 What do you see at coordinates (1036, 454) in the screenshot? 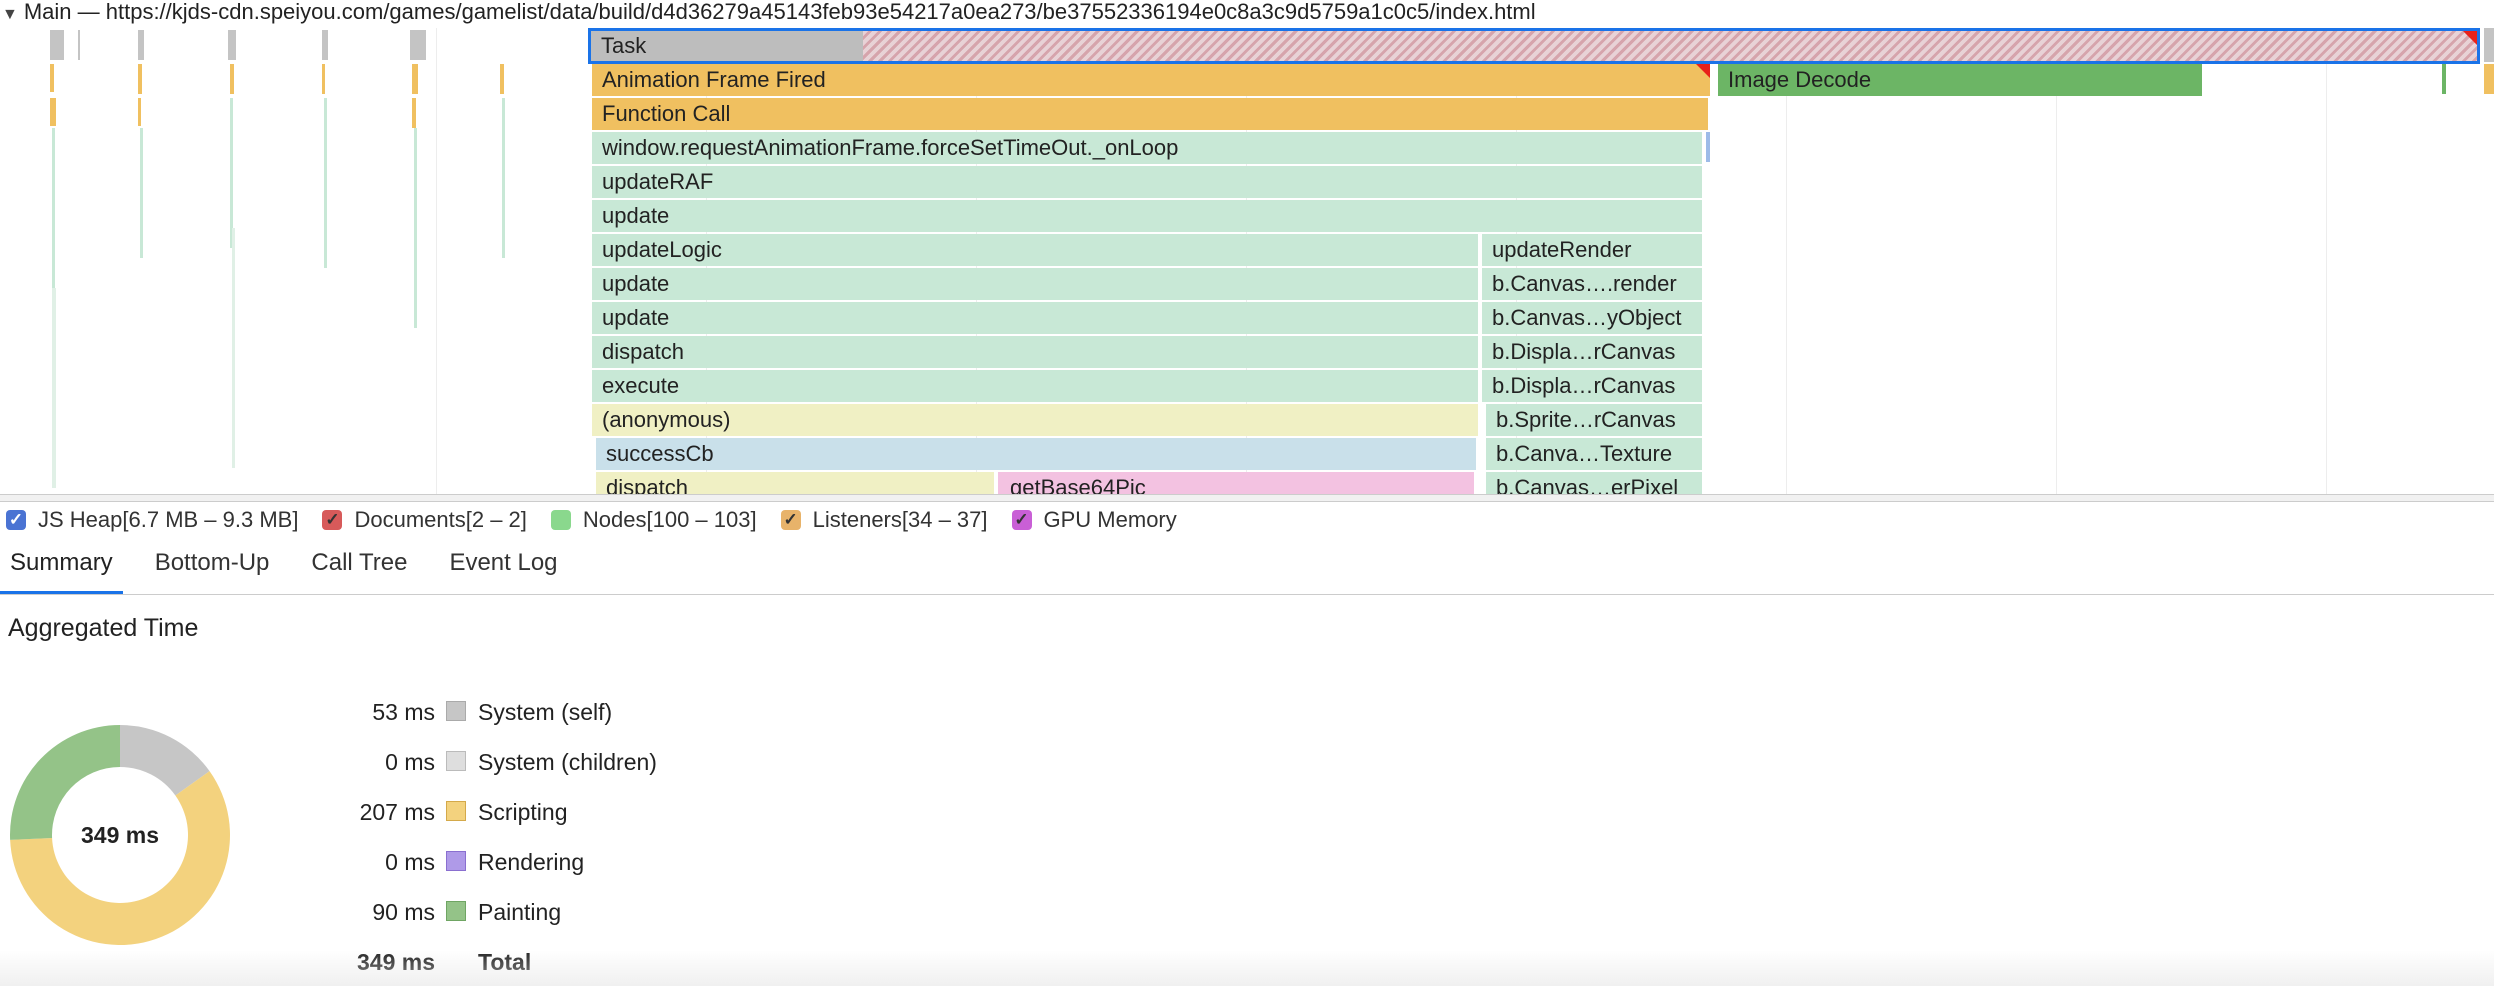
I see `success-cb-bar: successCb` at bounding box center [1036, 454].